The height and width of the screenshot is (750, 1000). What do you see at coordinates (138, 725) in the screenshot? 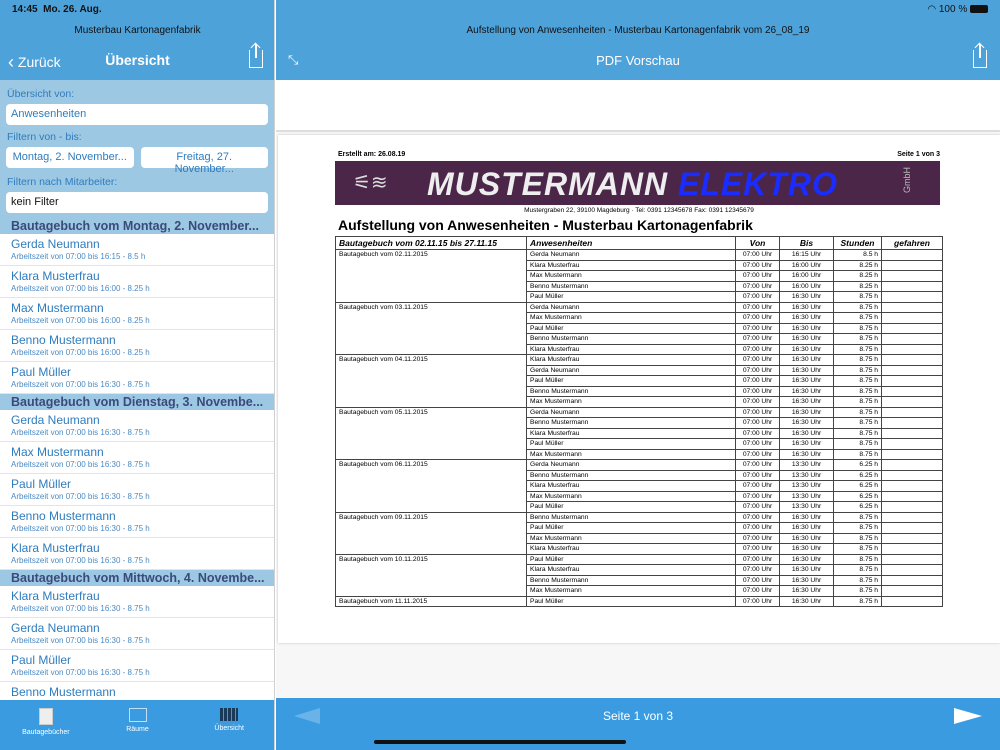
I see `tab-raeume: Räume` at bounding box center [138, 725].